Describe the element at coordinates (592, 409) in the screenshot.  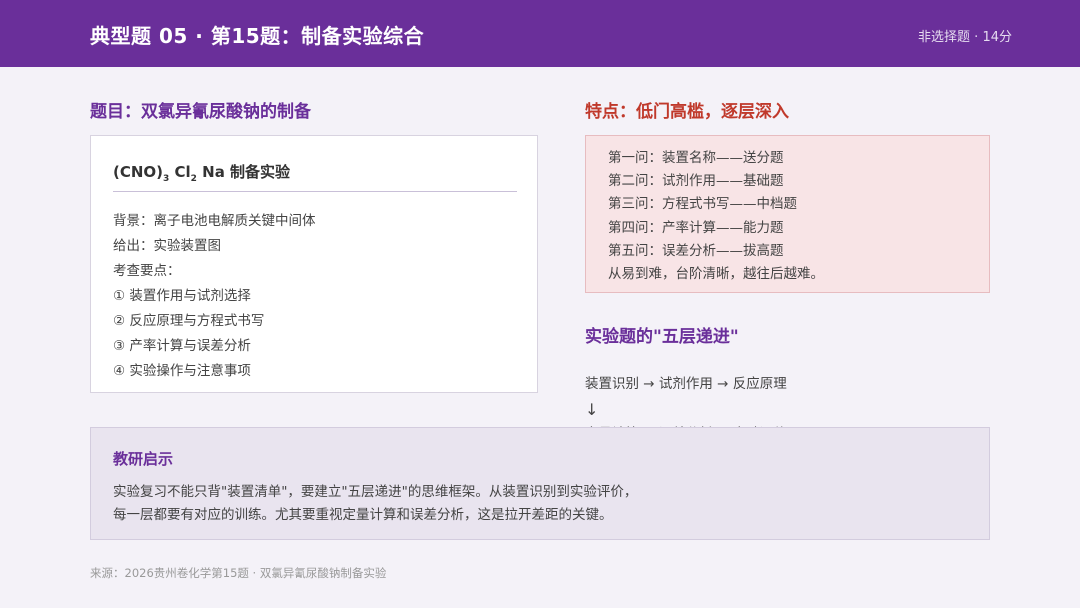
I see `down-arrow-icon: ↓` at that location.